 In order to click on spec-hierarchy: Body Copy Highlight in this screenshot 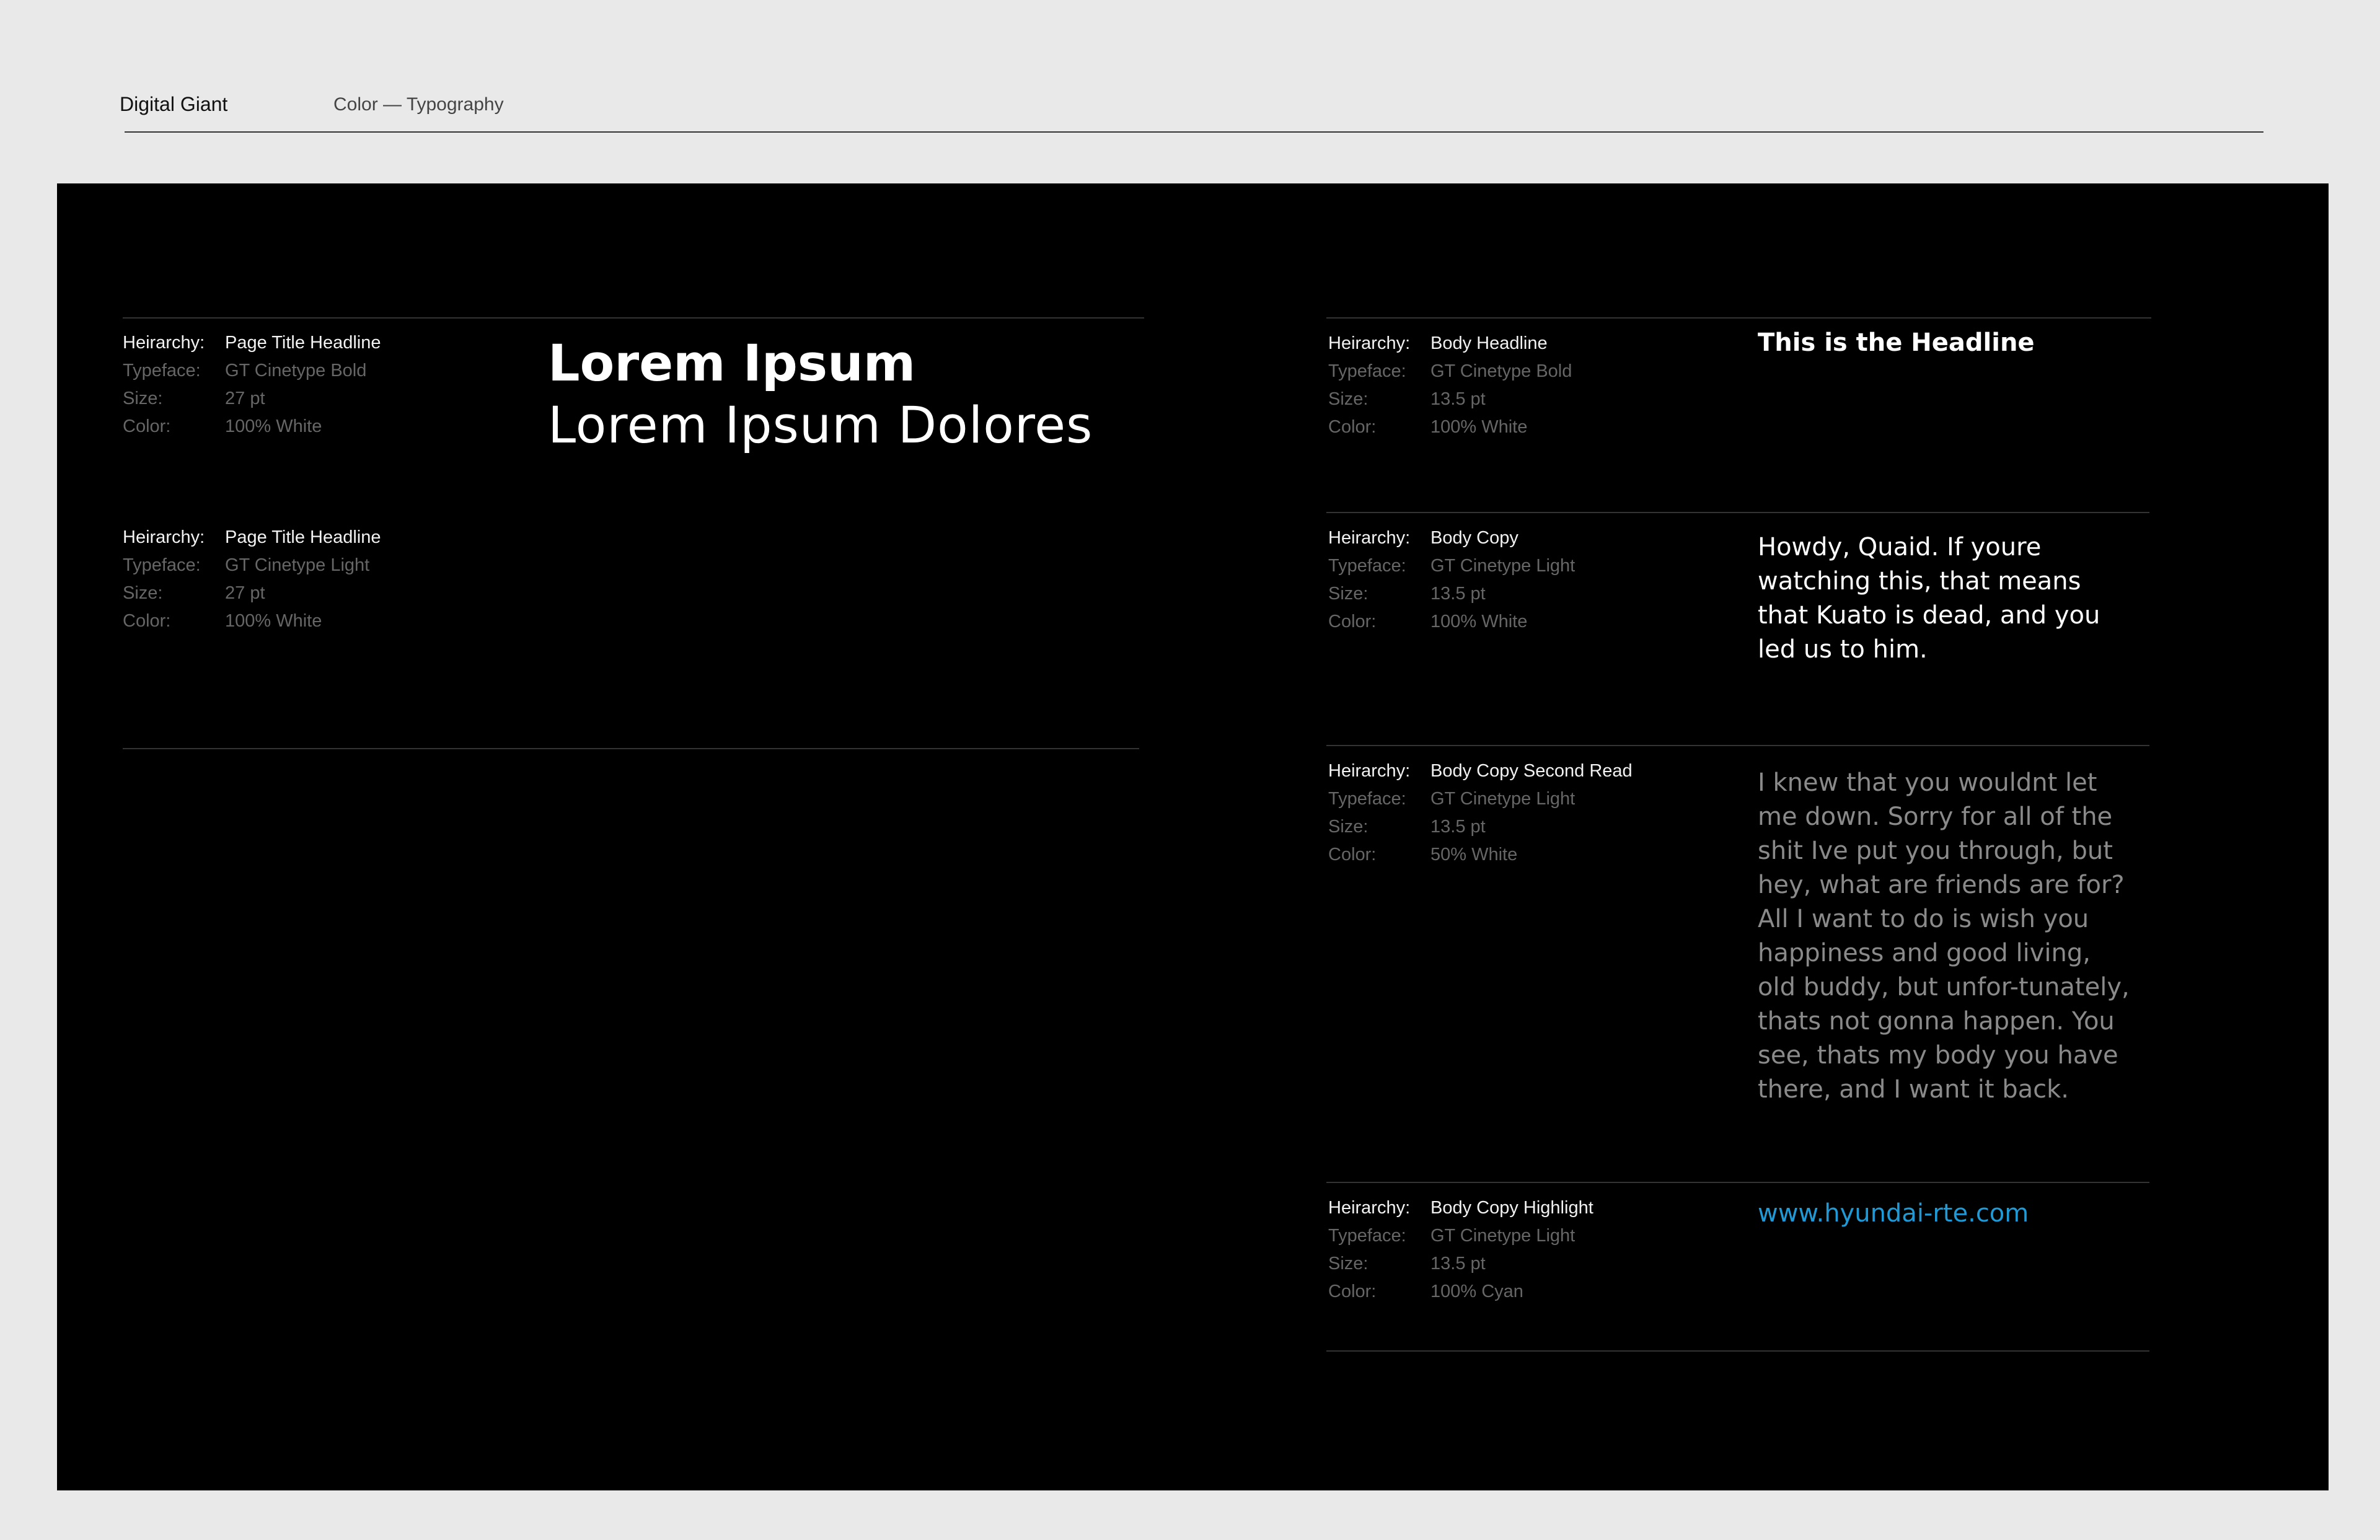, I will do `click(1511, 1208)`.